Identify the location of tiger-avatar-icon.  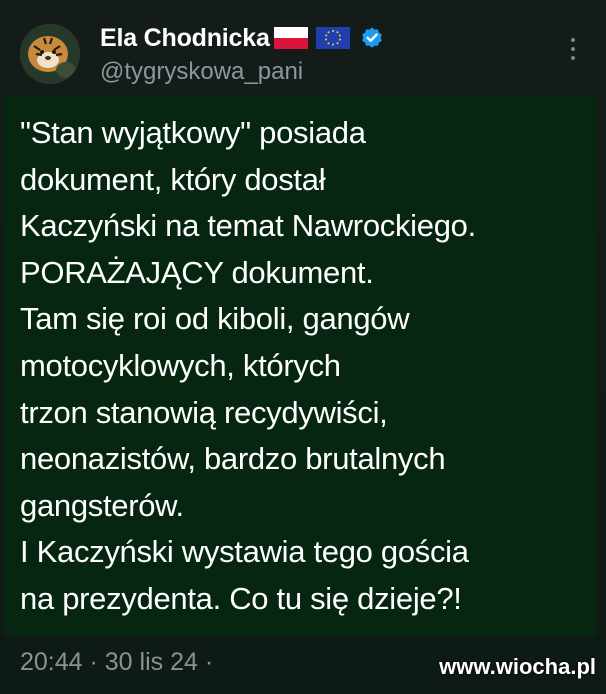
(50, 54).